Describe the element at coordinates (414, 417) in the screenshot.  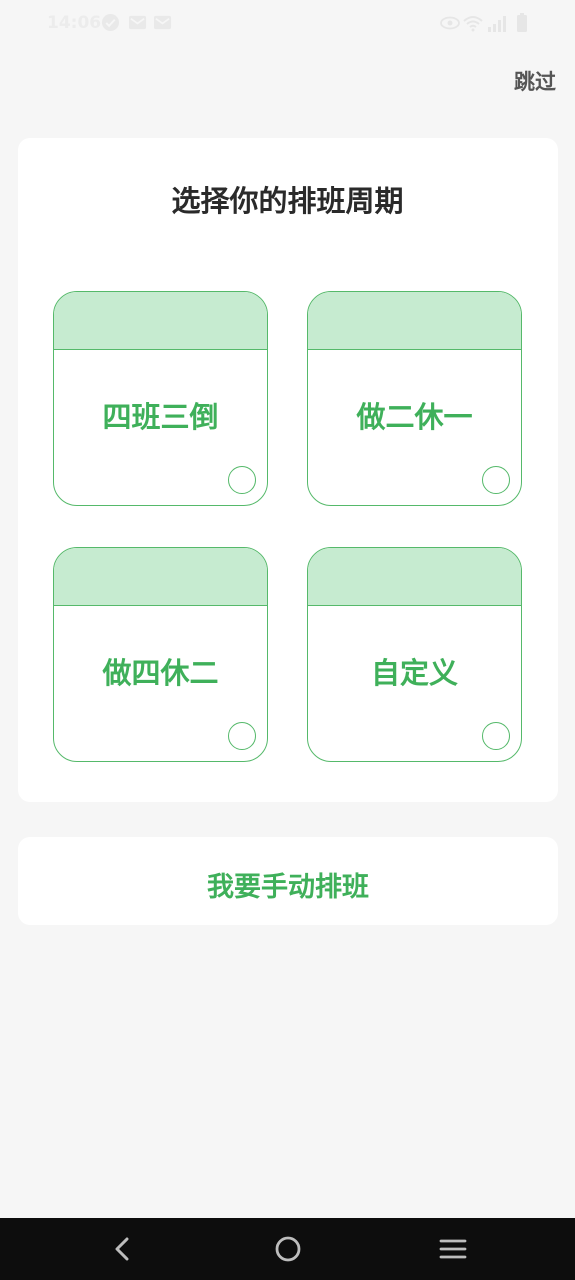
I see `option-label: 做二休一` at that location.